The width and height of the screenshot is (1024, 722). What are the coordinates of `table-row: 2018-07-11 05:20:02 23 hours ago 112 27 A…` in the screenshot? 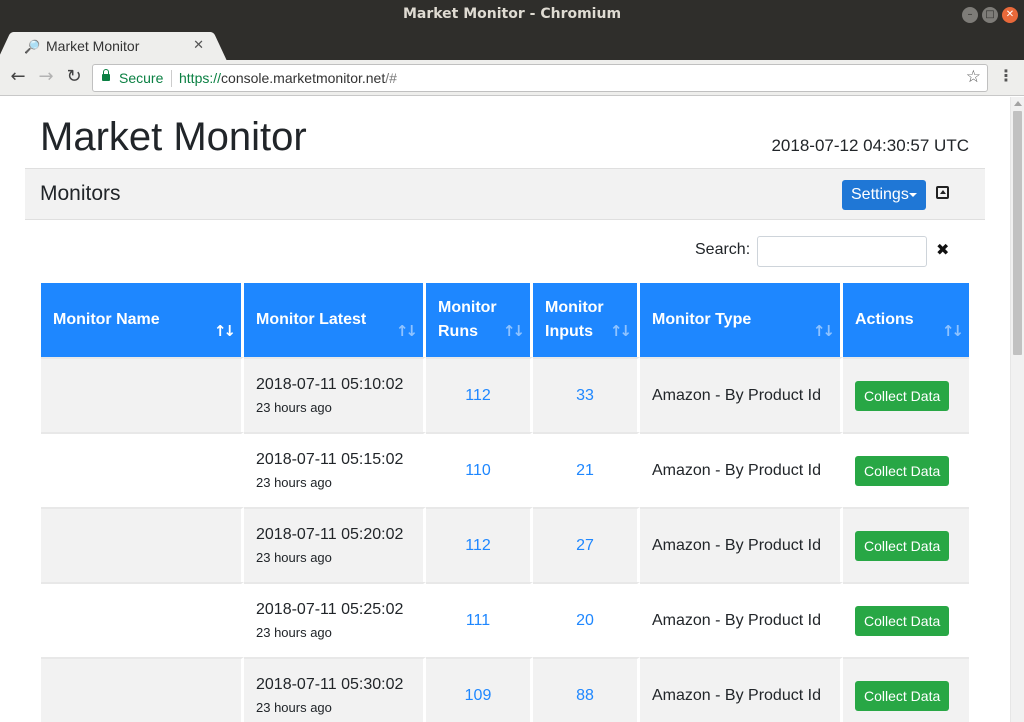 It's located at (505, 544).